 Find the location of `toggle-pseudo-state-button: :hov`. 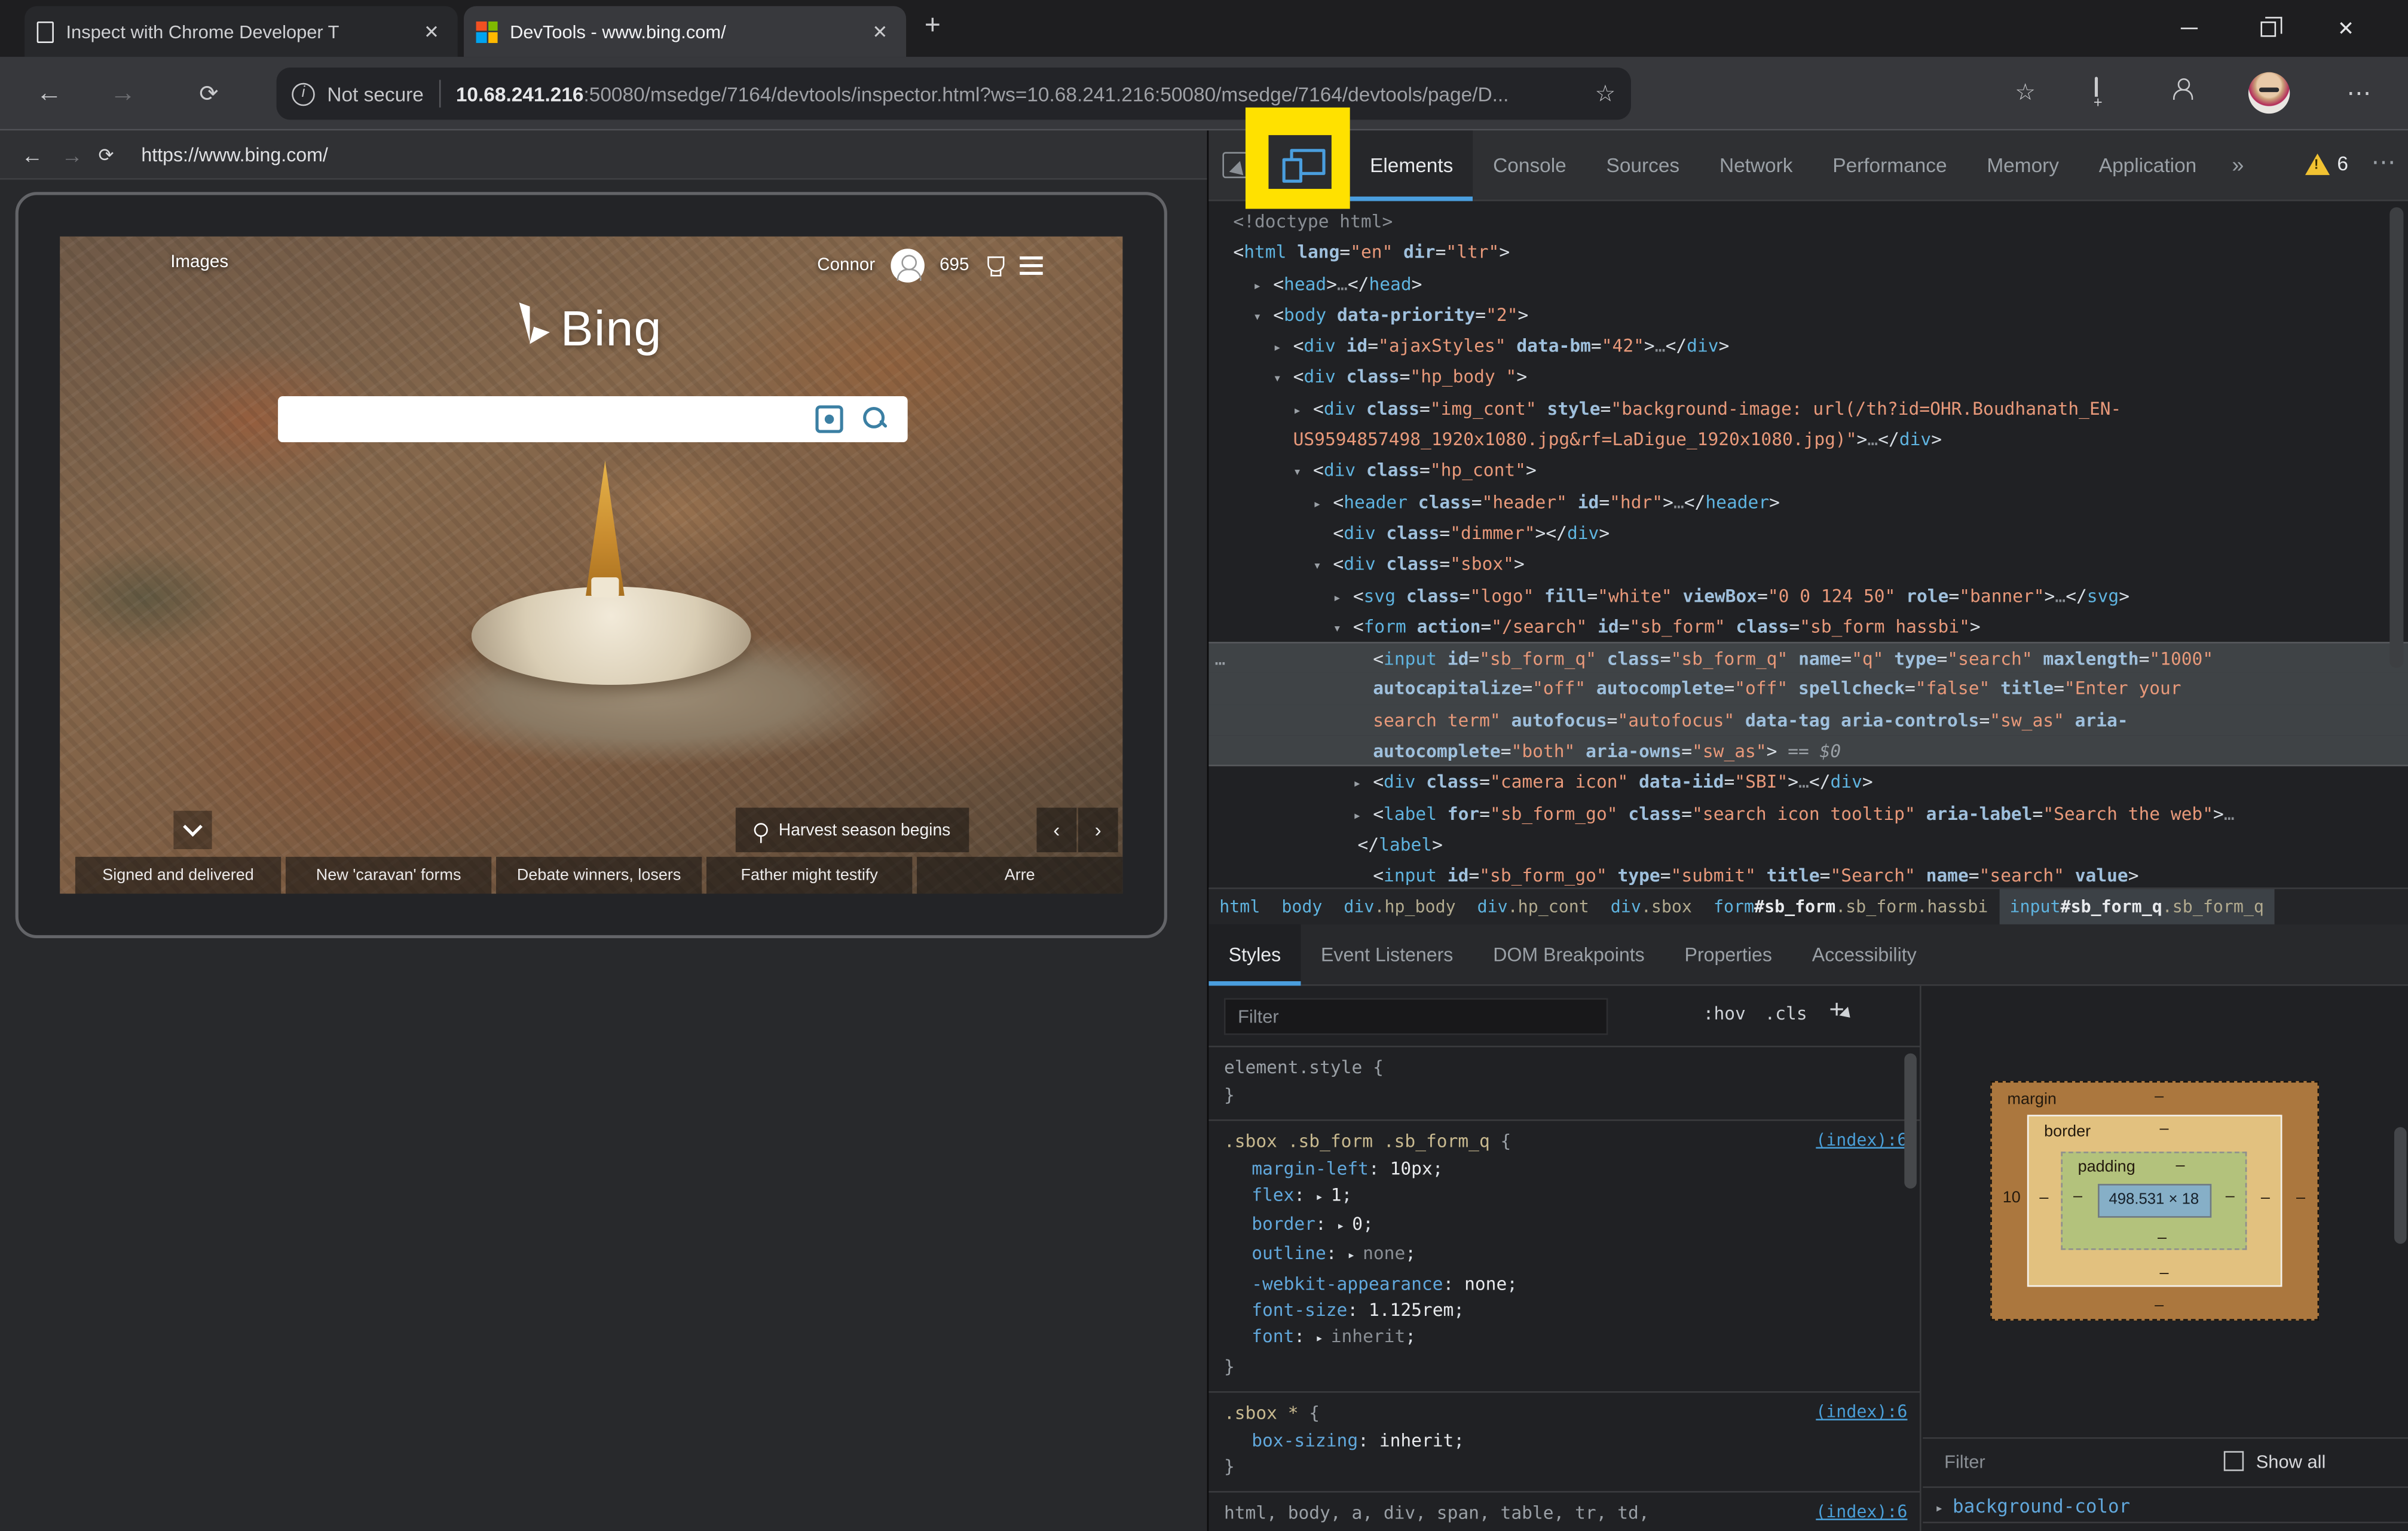

toggle-pseudo-state-button: :hov is located at coordinates (1724, 1013).